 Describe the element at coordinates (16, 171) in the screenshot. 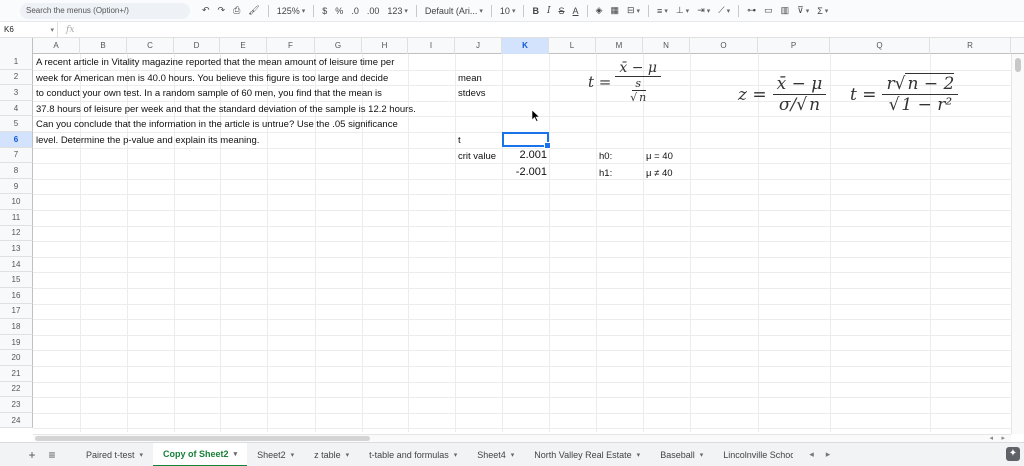

I see `row-header-8: 8` at that location.